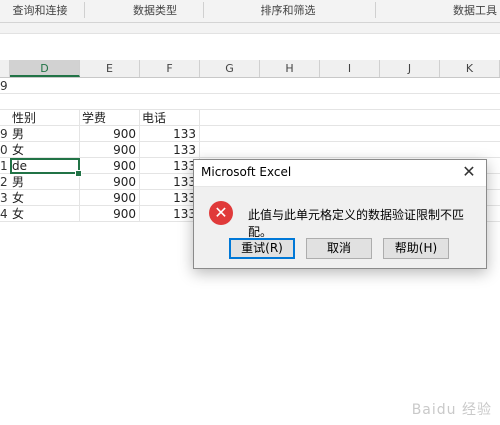 Image resolution: width=500 pixels, height=425 pixels. Describe the element at coordinates (250, 11) in the screenshot. I see `ribbon-group-labels: 查询和连接 数据类型 排序和筛选 数据工具` at that location.